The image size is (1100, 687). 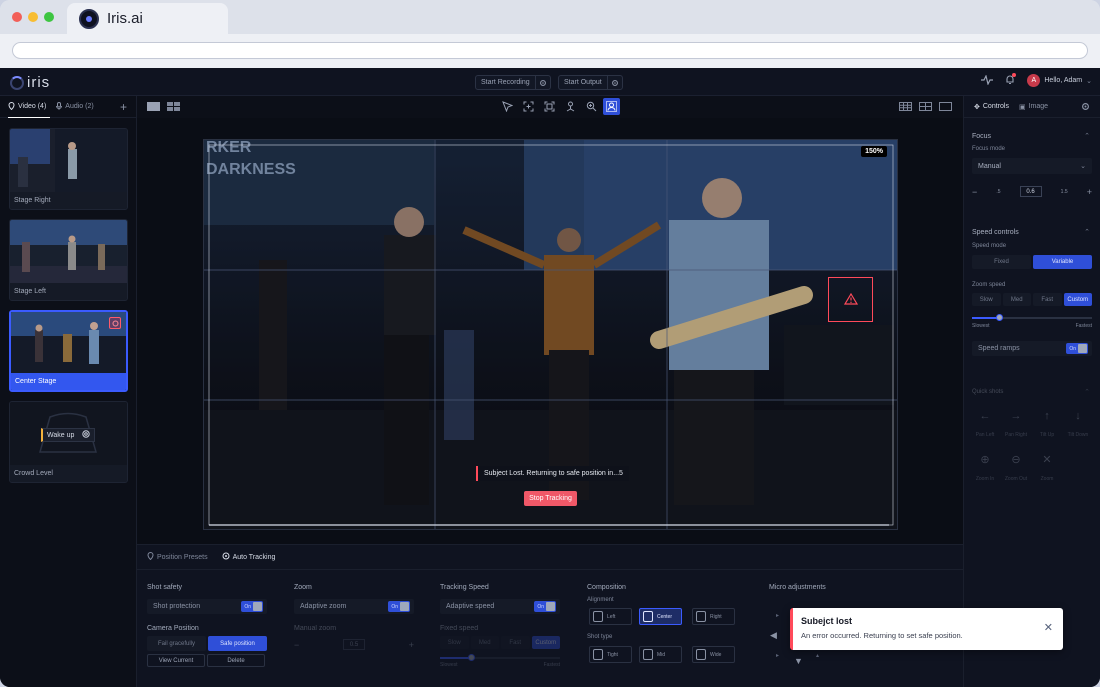 I want to click on quick-shot-pan-right: → Pan Right, so click(x=1016, y=424).